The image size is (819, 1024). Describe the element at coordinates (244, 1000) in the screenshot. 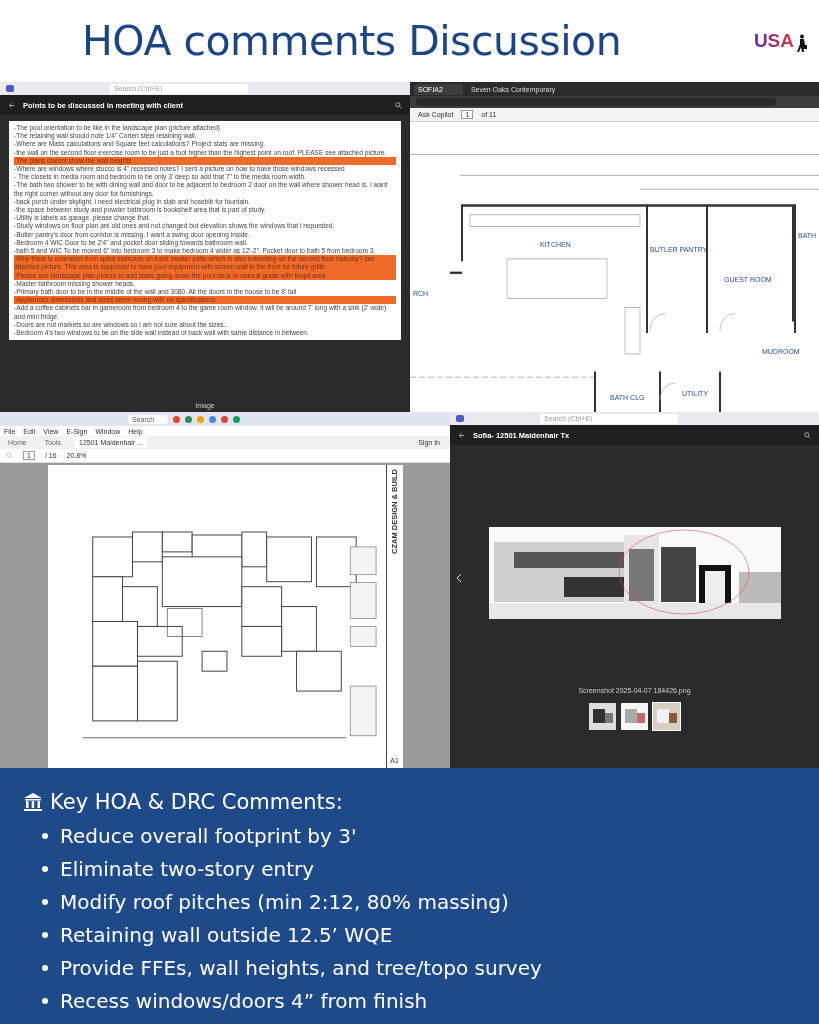

I see `comment-item: Recess windows/doors 4” from finish` at that location.